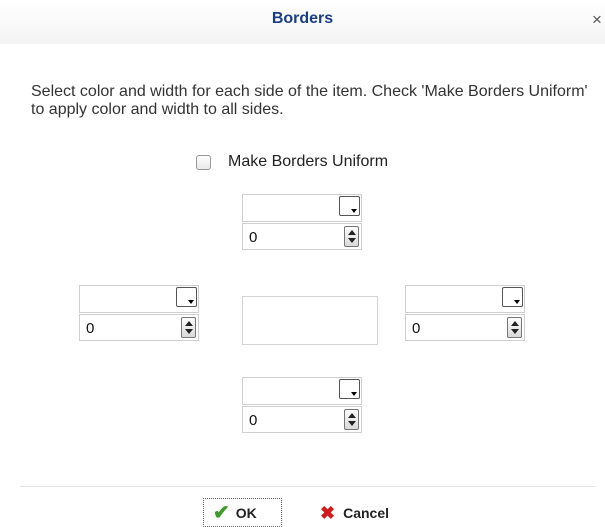 Image resolution: width=605 pixels, height=527 pixels. Describe the element at coordinates (465, 299) in the screenshot. I see `right-color-field` at that location.